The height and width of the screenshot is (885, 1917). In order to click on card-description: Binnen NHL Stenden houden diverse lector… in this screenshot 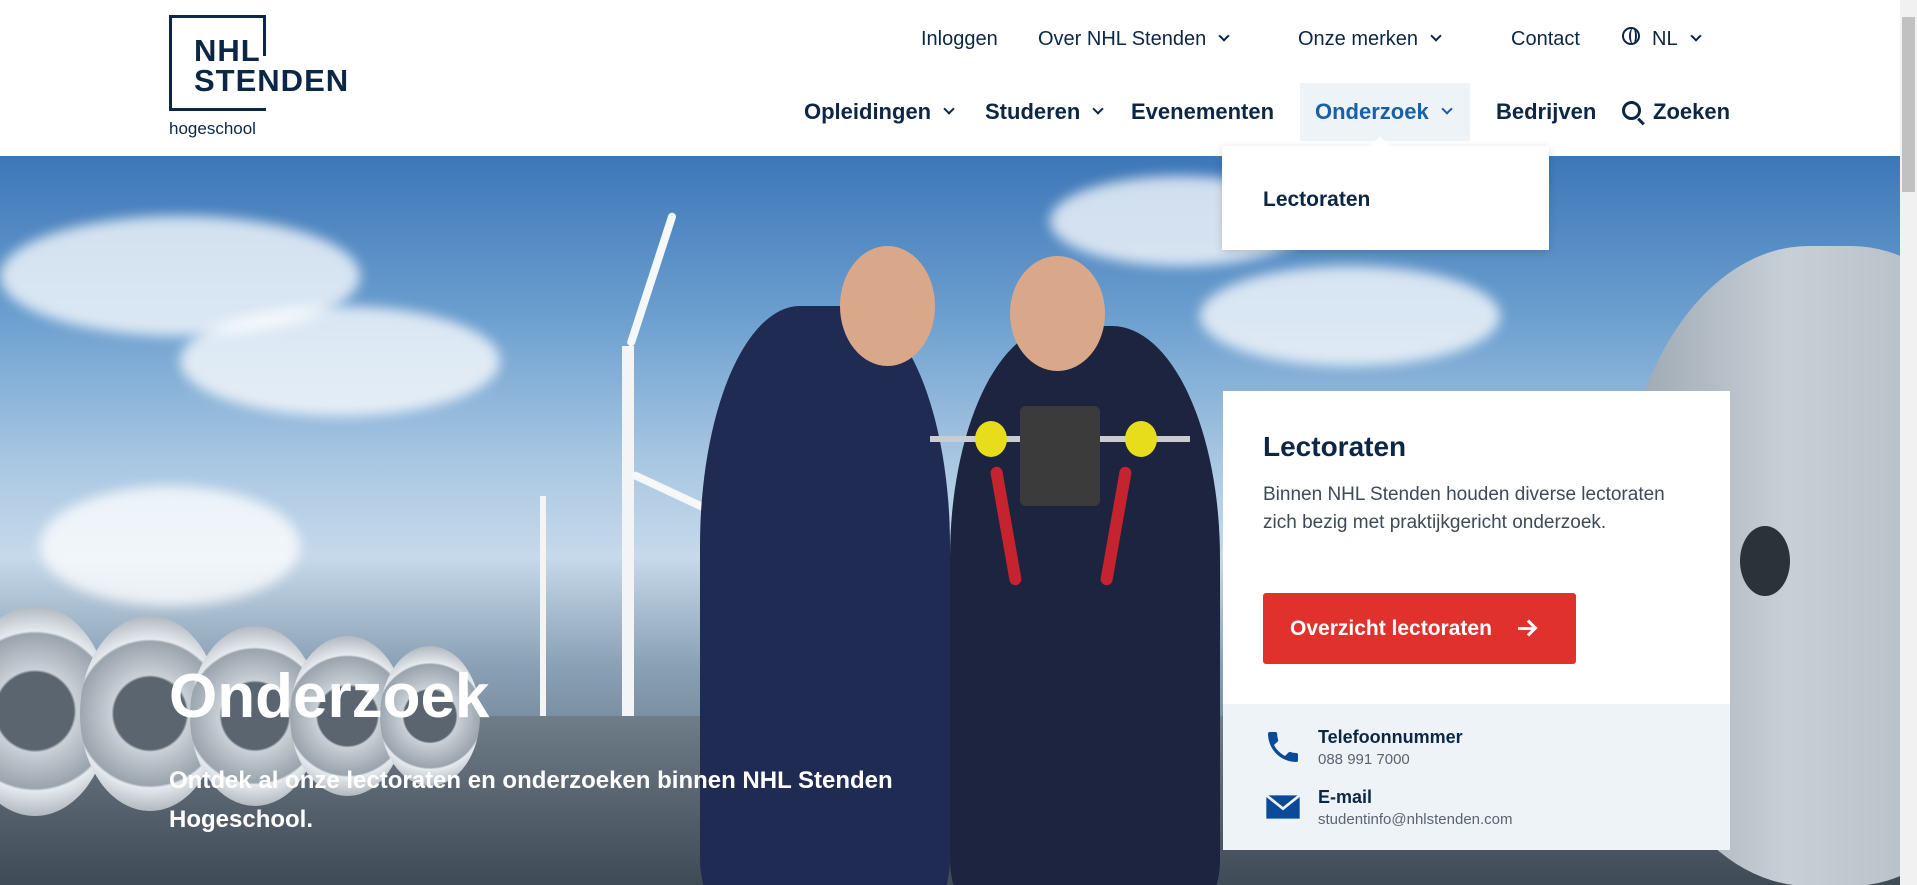, I will do `click(1464, 508)`.